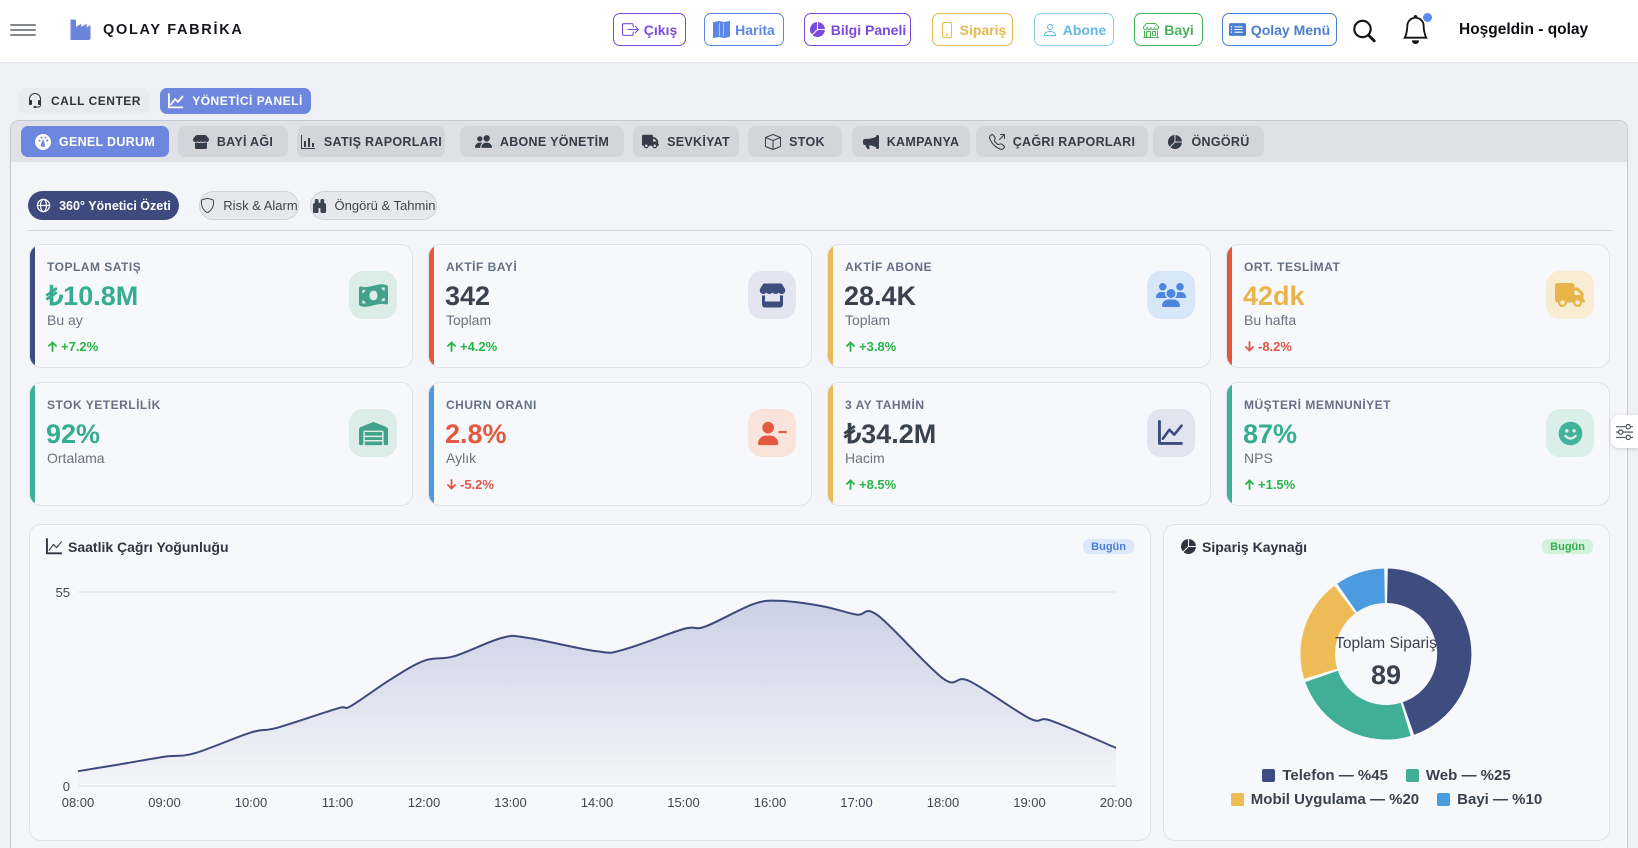 The image size is (1638, 848). I want to click on svg-text: 11:00, so click(338, 802).